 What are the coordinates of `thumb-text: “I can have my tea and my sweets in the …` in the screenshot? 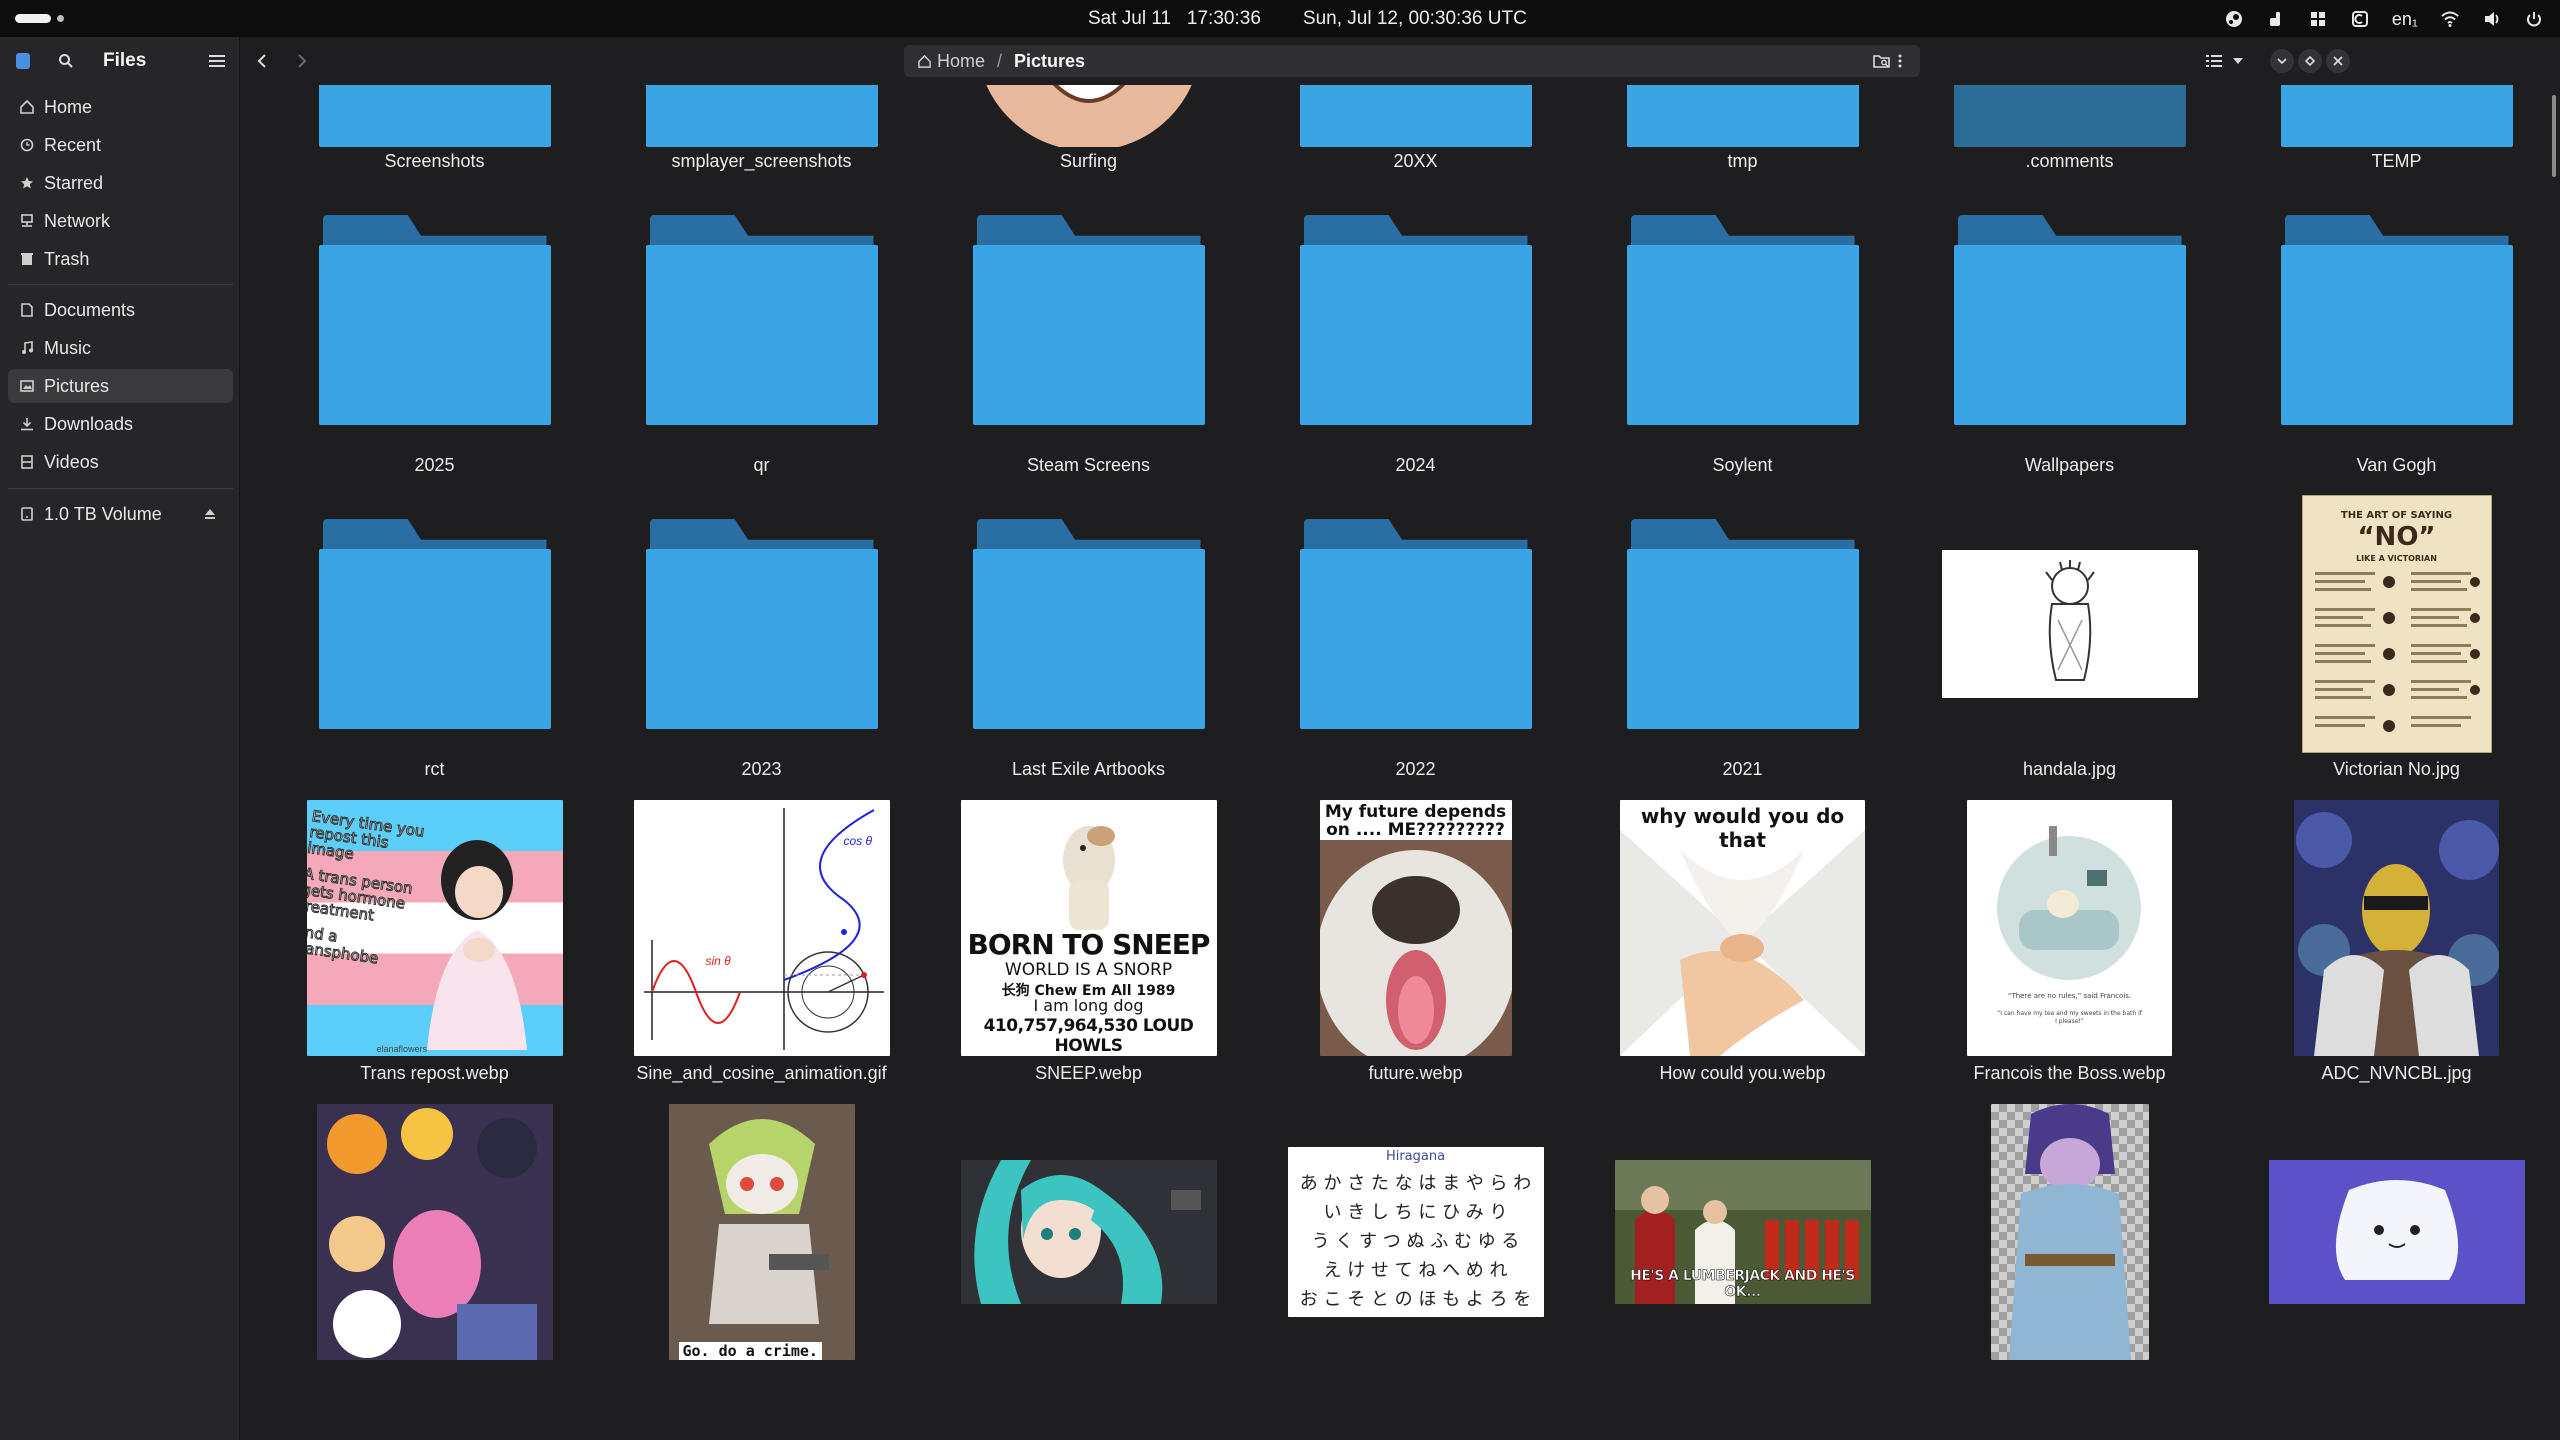 It's located at (2069, 1017).